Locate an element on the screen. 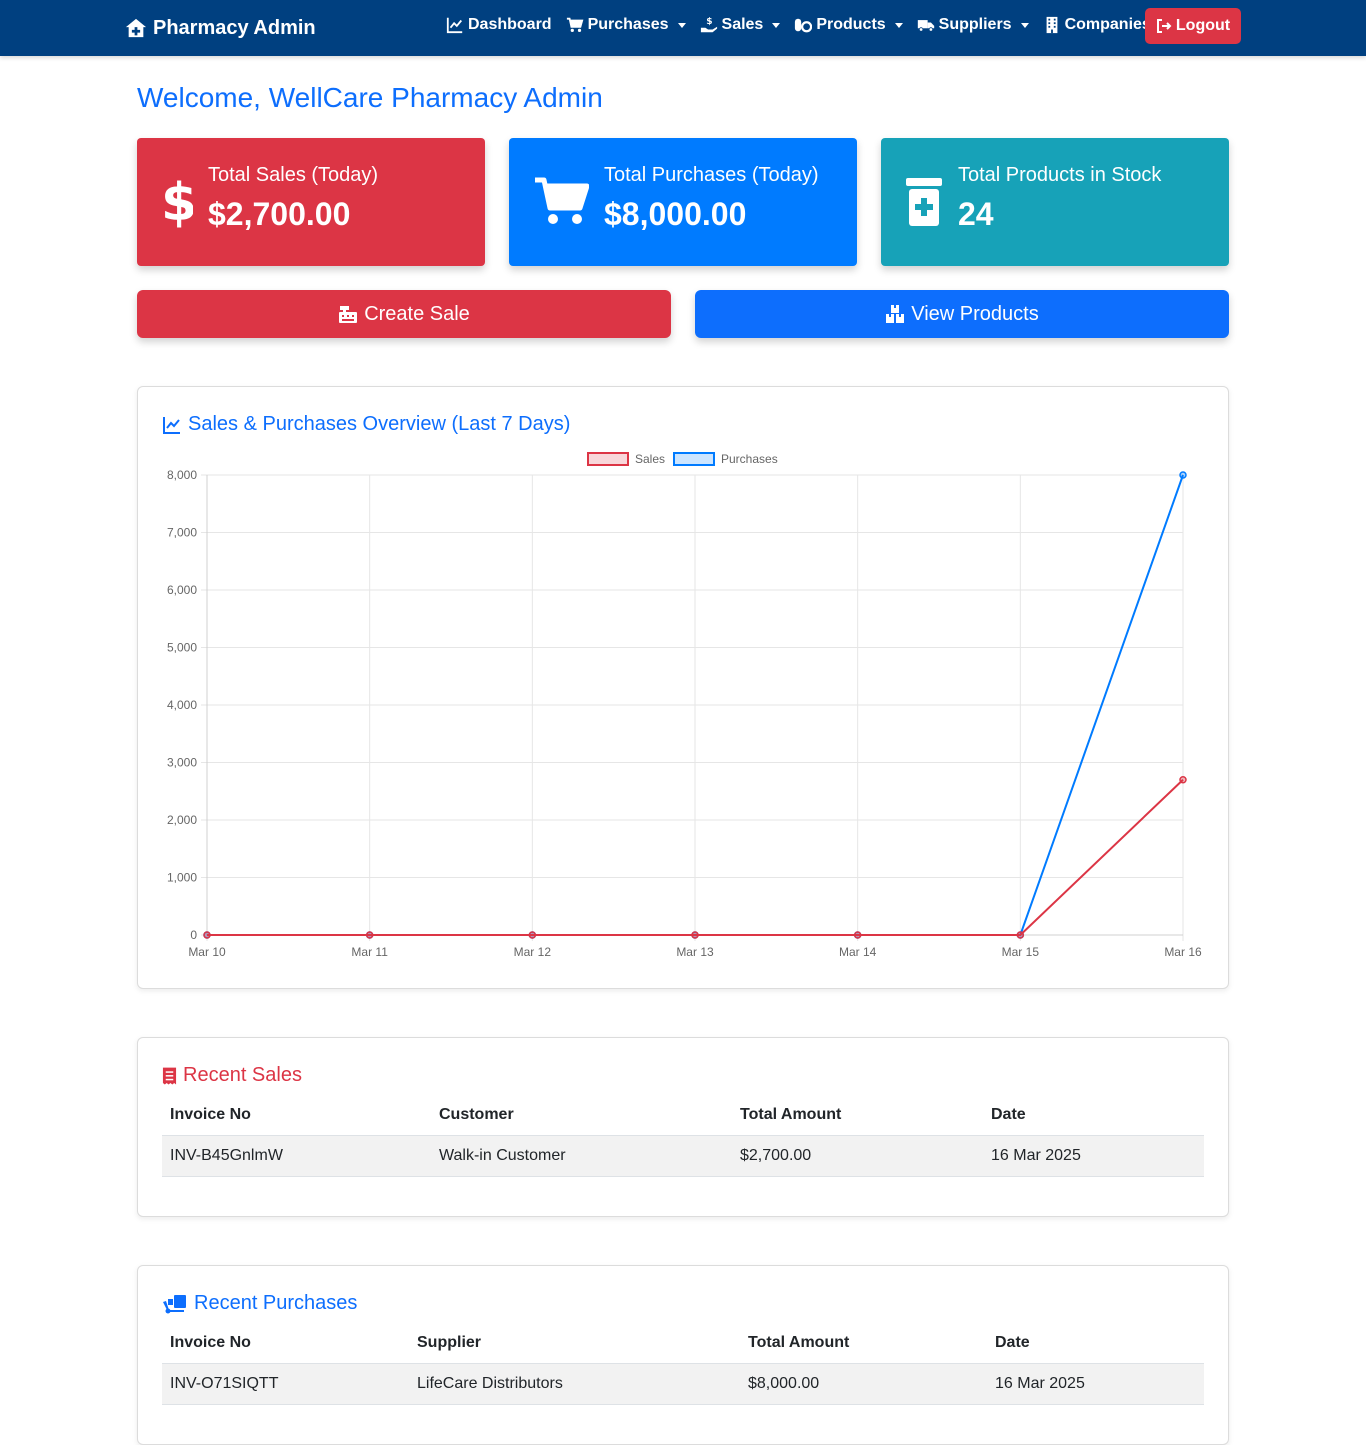  x-tick-label: Mar 15 is located at coordinates (1021, 952).